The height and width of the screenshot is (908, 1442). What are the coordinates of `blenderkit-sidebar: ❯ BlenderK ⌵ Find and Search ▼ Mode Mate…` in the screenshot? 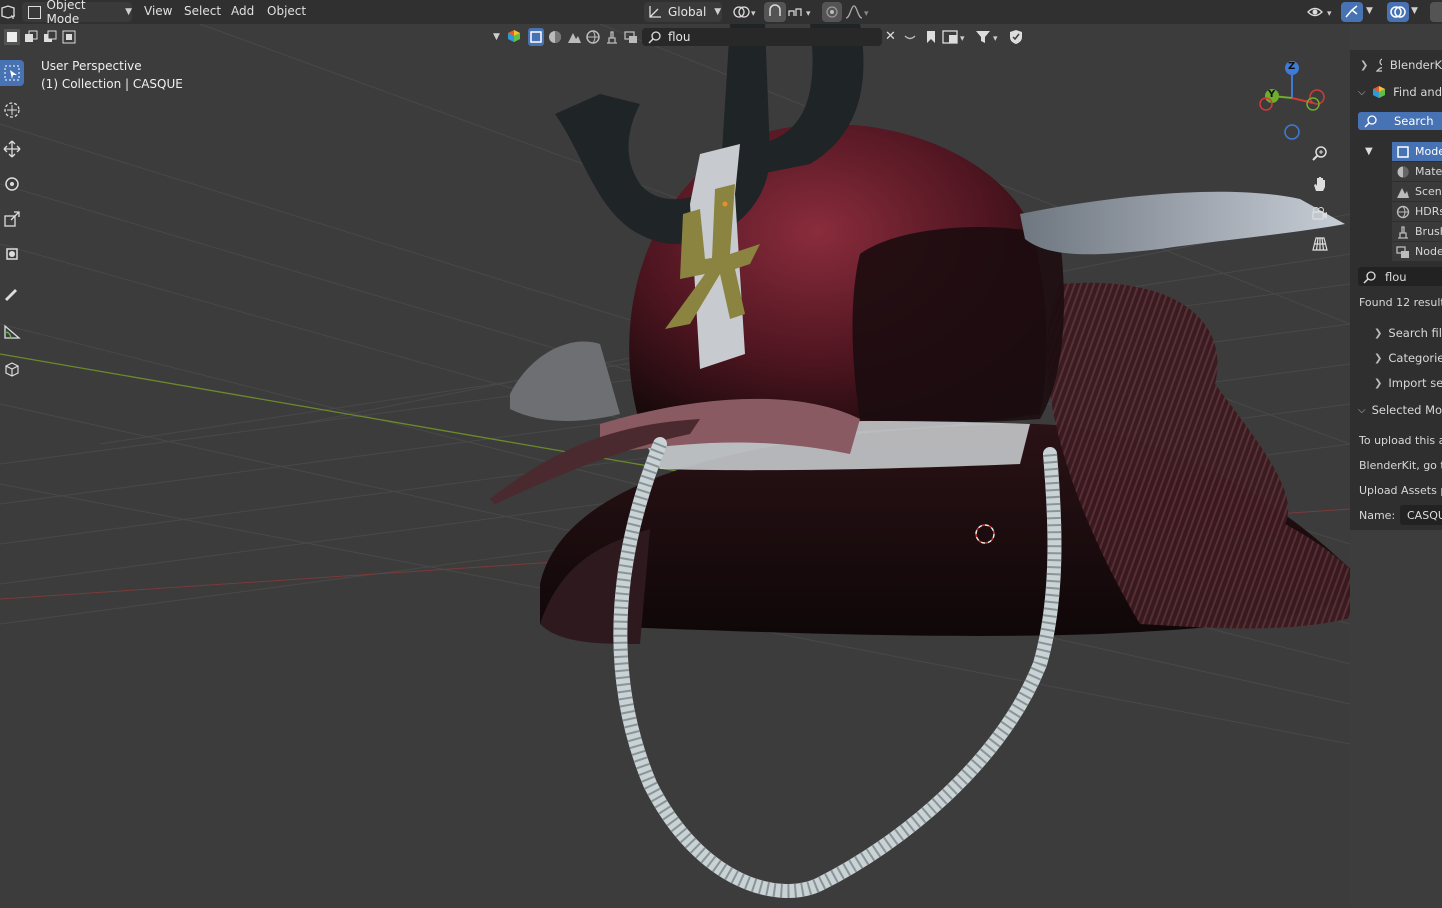 It's located at (1396, 290).